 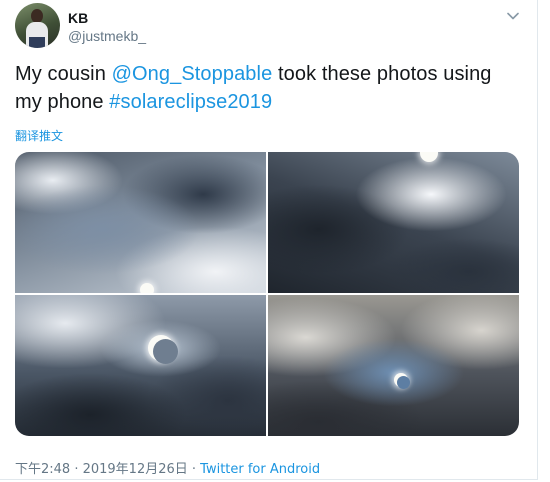 What do you see at coordinates (39, 135) in the screenshot?
I see `translate-tweet-link: 翻译推文` at bounding box center [39, 135].